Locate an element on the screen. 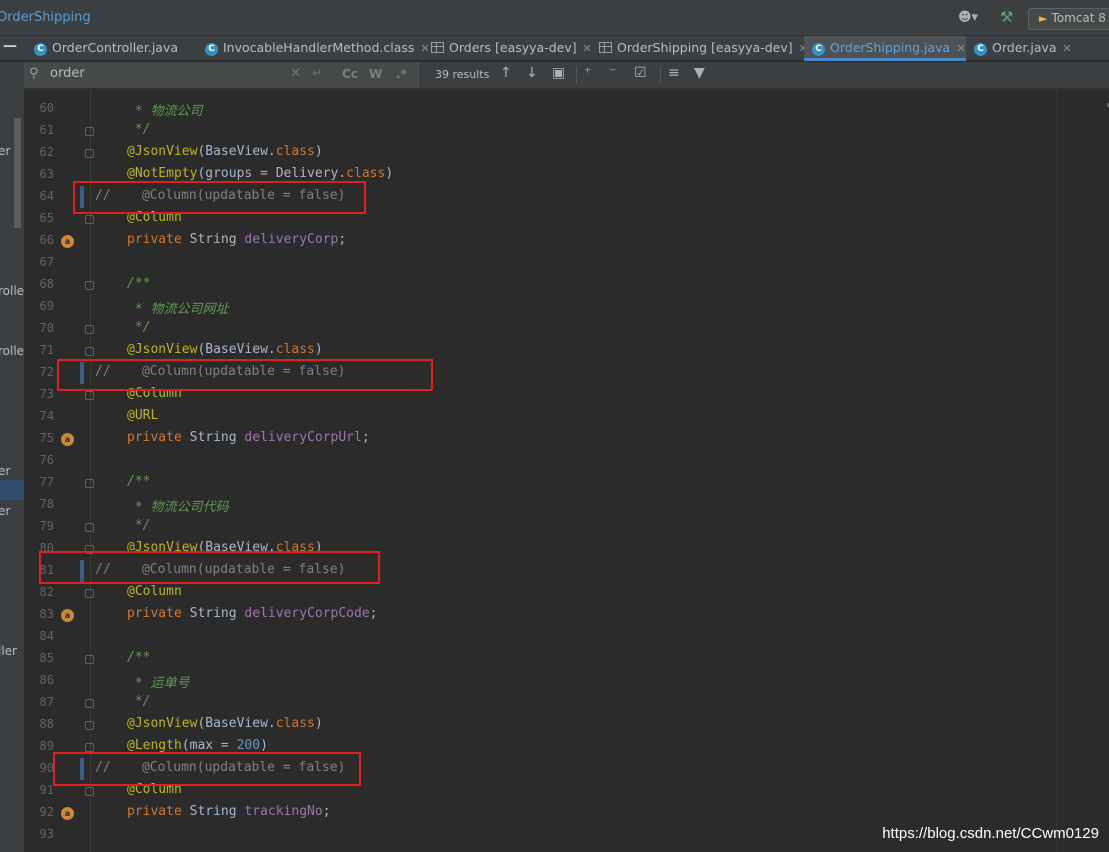  breadcrumb: OrderShipping is located at coordinates (45, 17).